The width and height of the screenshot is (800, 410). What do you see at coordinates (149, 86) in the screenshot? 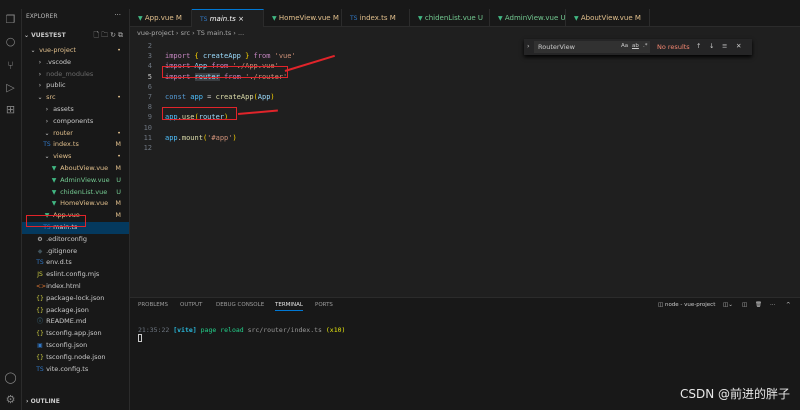
I see `line-number: 6` at bounding box center [149, 86].